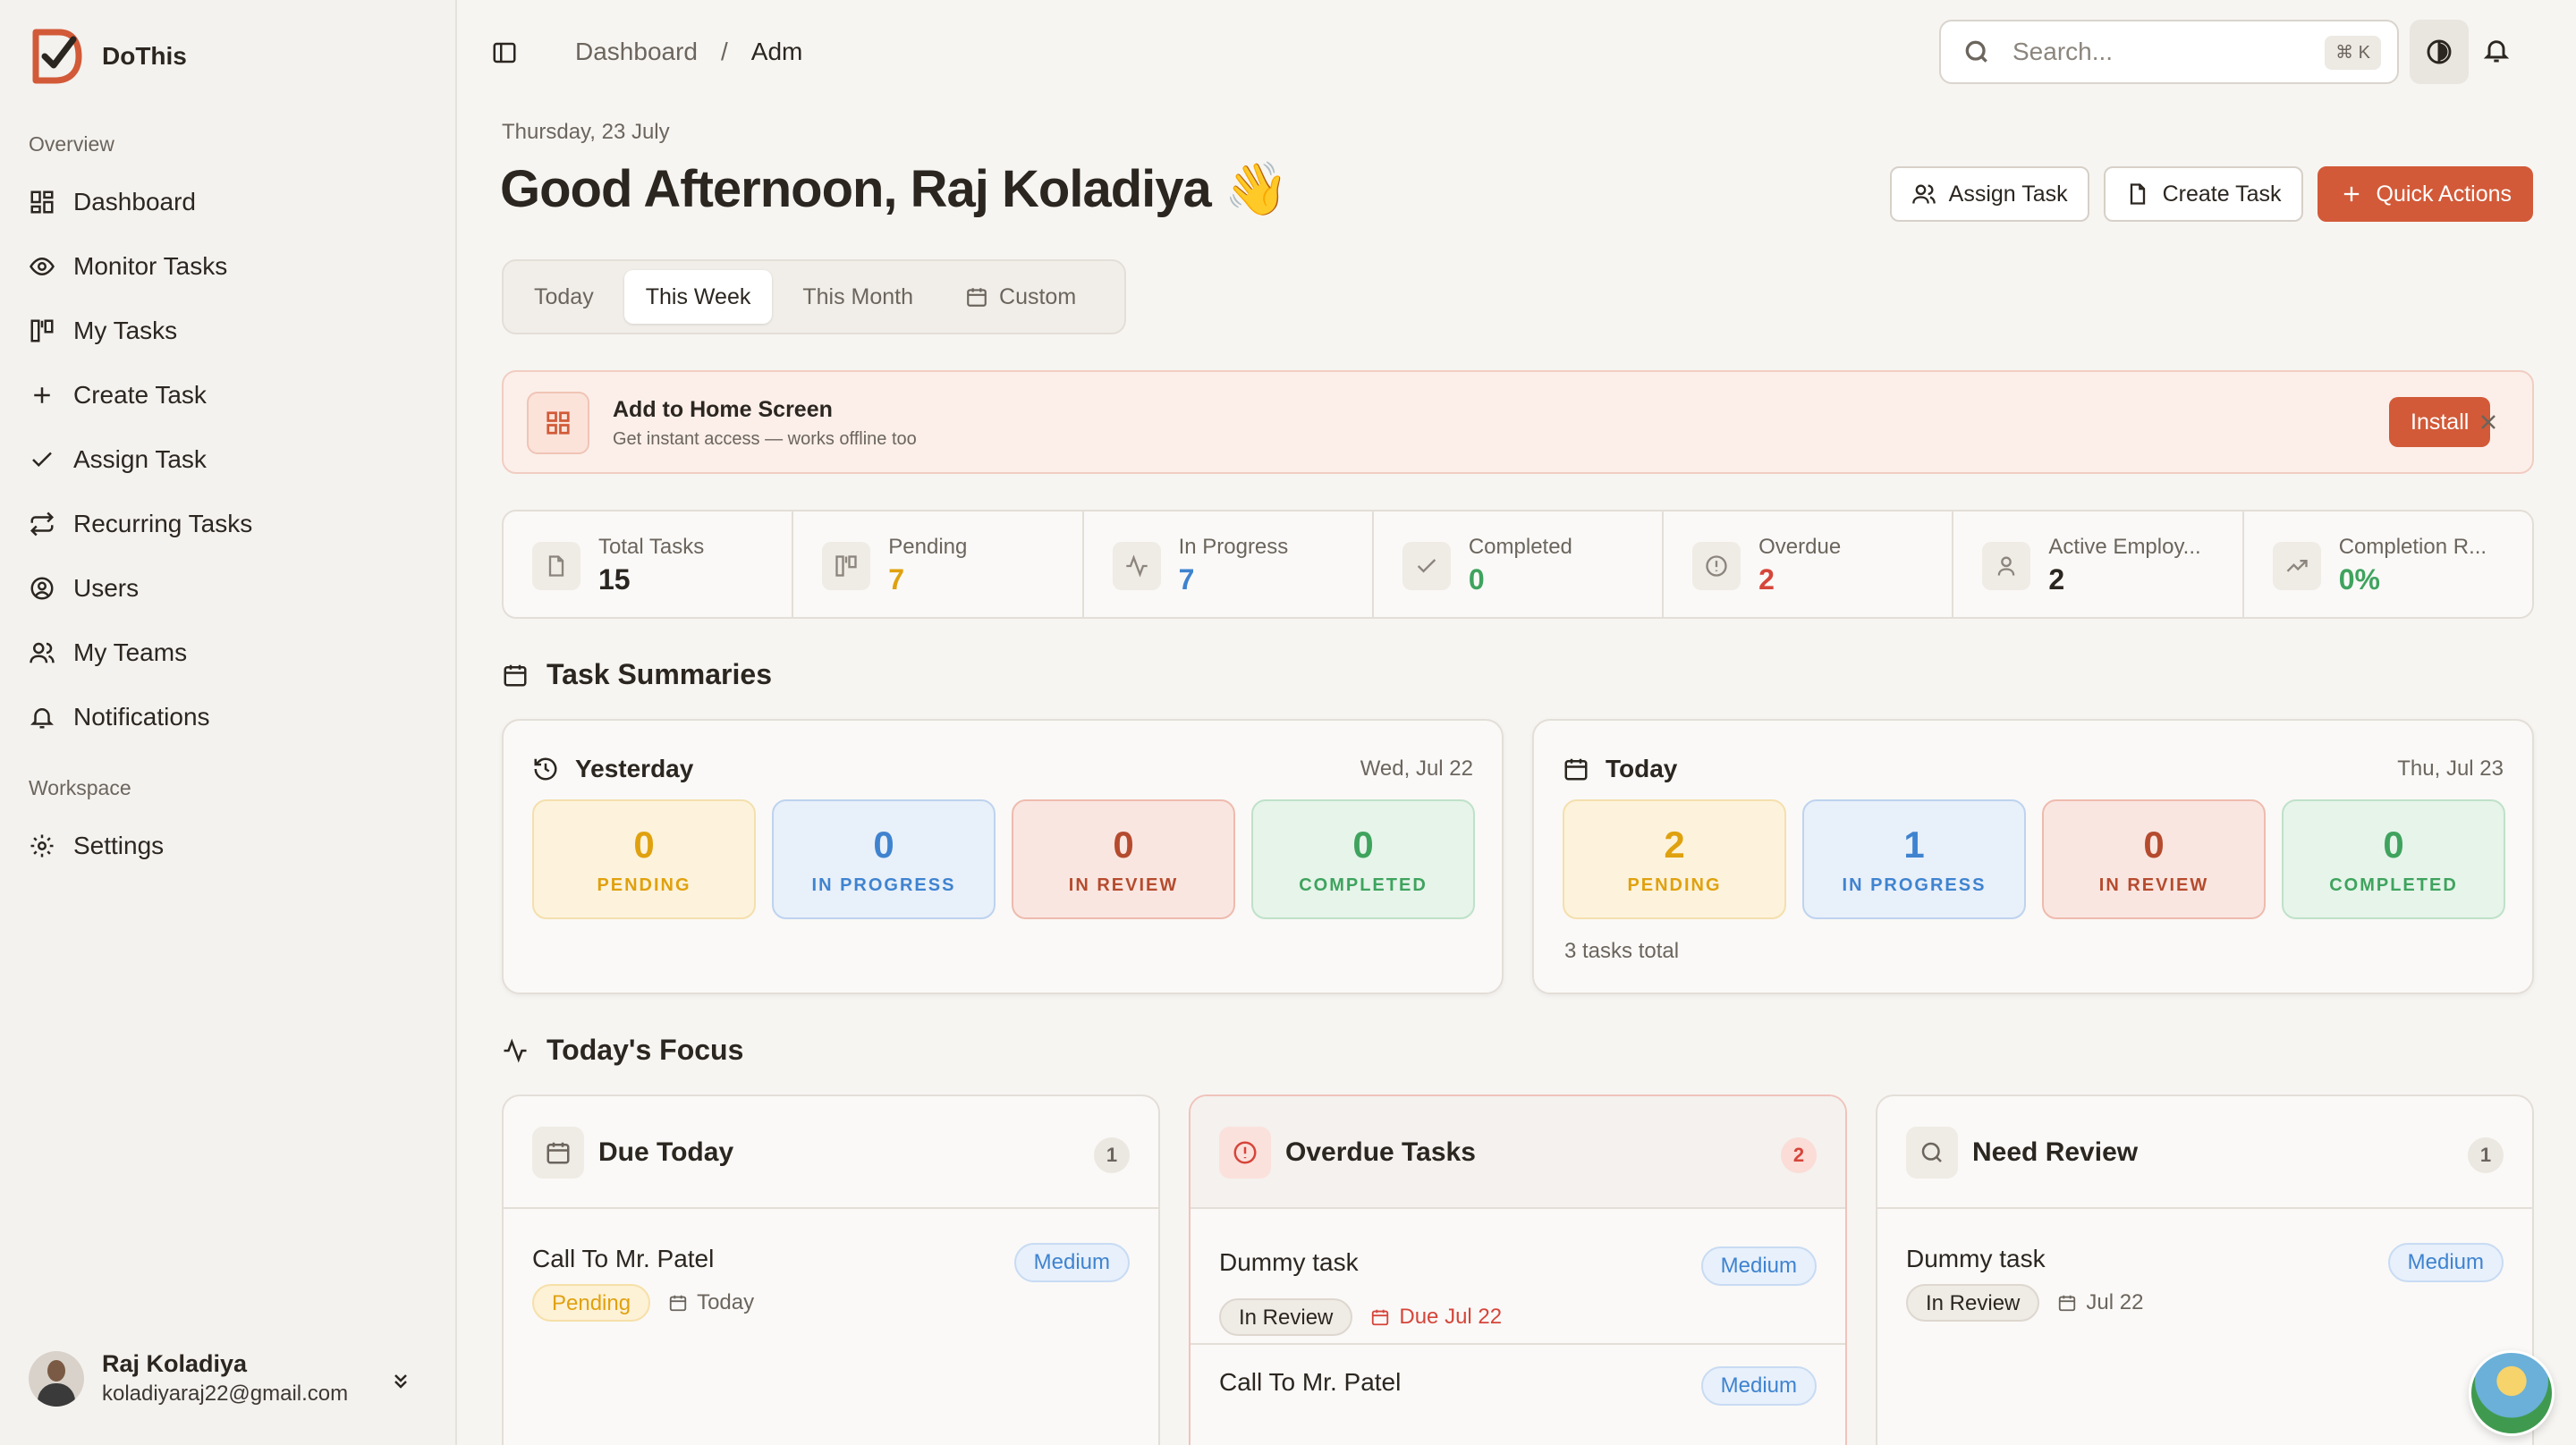 This screenshot has height=1445, width=2576. What do you see at coordinates (564, 297) in the screenshot?
I see `tab-today: Today` at bounding box center [564, 297].